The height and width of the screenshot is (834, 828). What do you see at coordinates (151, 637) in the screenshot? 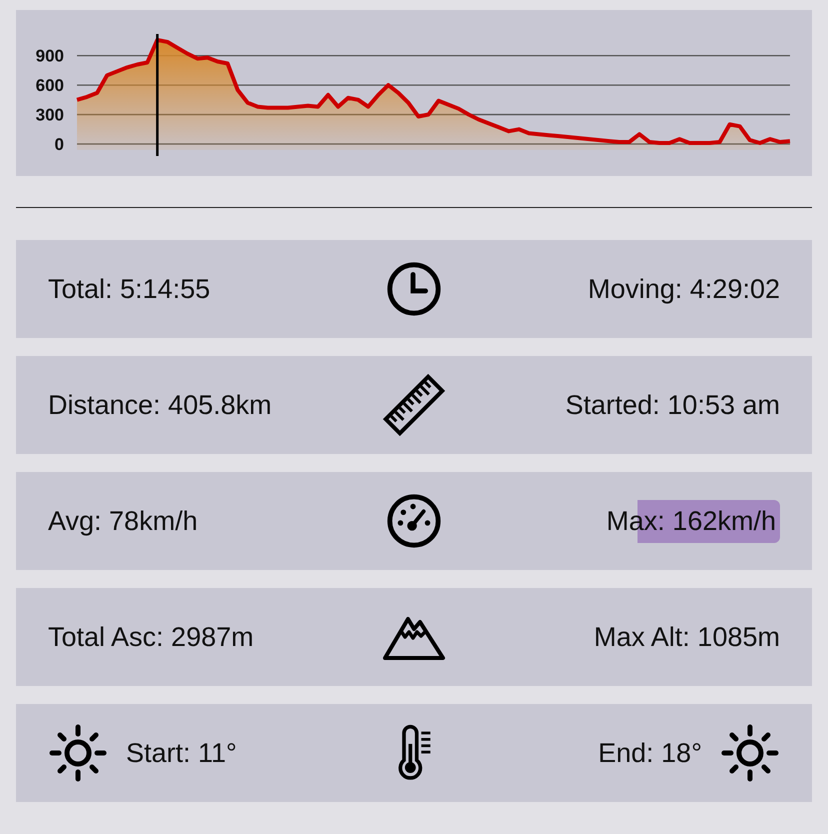
I see `stat-label: Total Asc: 2987m` at bounding box center [151, 637].